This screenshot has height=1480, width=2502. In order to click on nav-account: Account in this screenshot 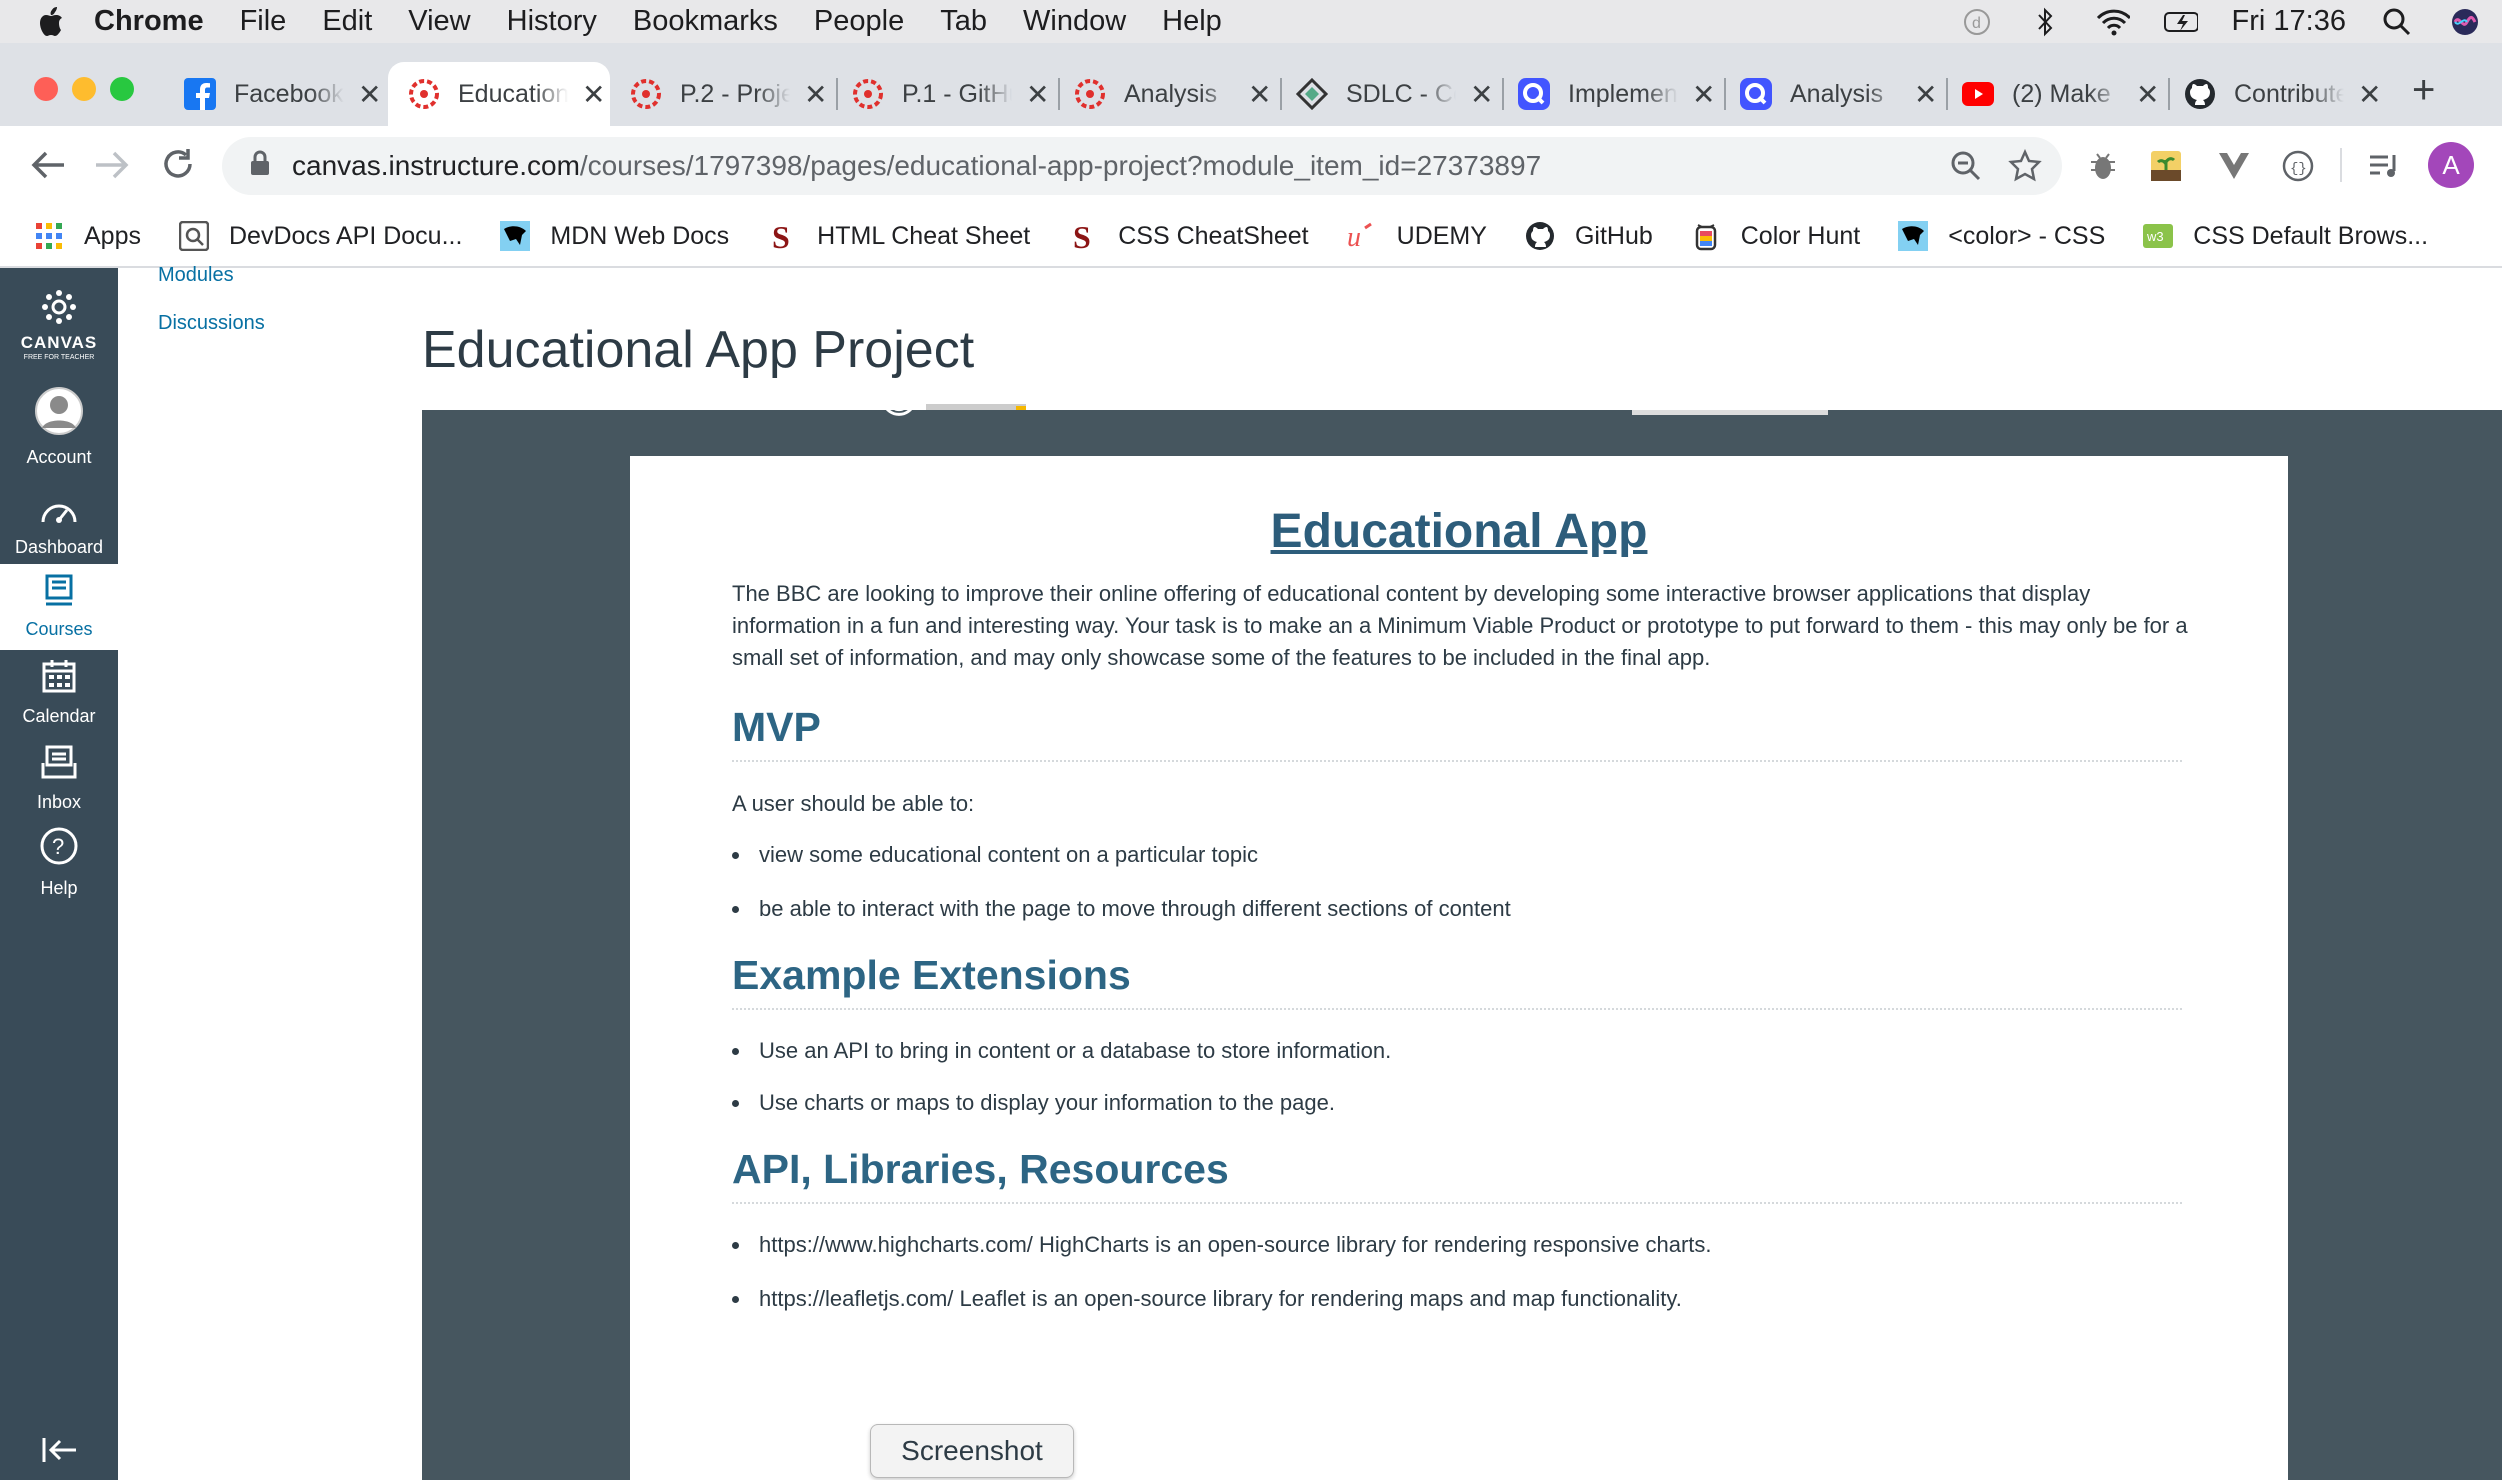, I will do `click(59, 426)`.